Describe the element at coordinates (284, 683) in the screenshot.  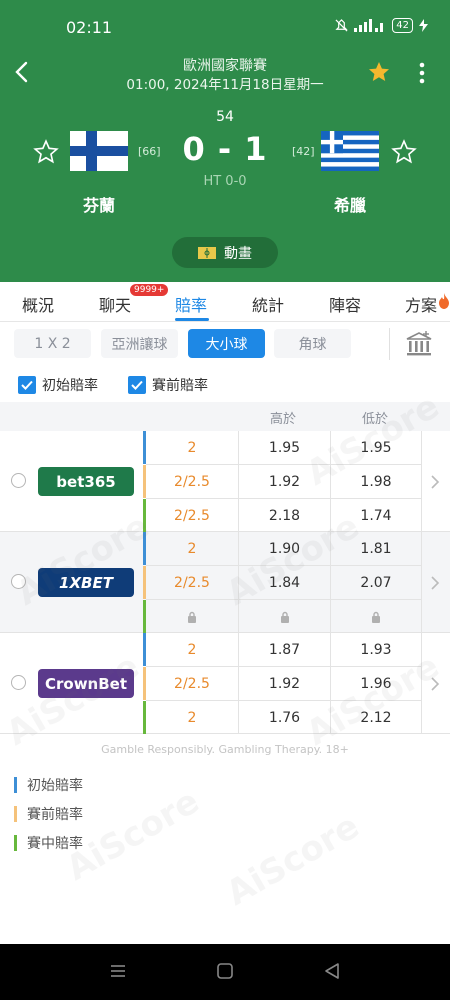
I see `over-odds: 1.92` at that location.